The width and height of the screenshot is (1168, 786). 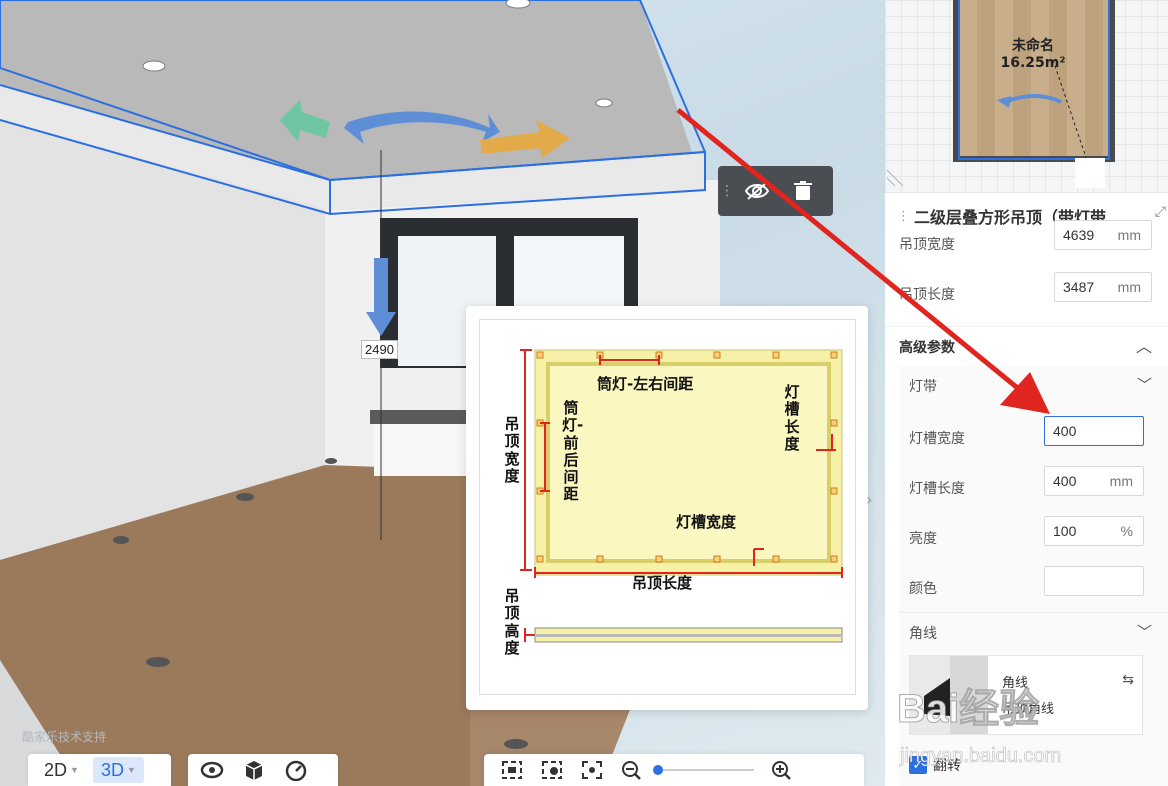 What do you see at coordinates (703, 770) in the screenshot?
I see `zoom-slider` at bounding box center [703, 770].